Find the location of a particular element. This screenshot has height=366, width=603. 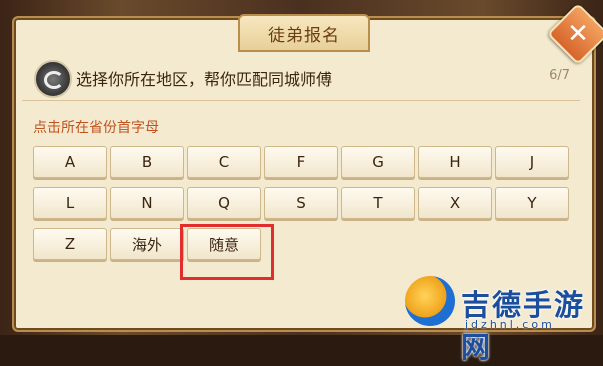

key-y: Y is located at coordinates (532, 203).